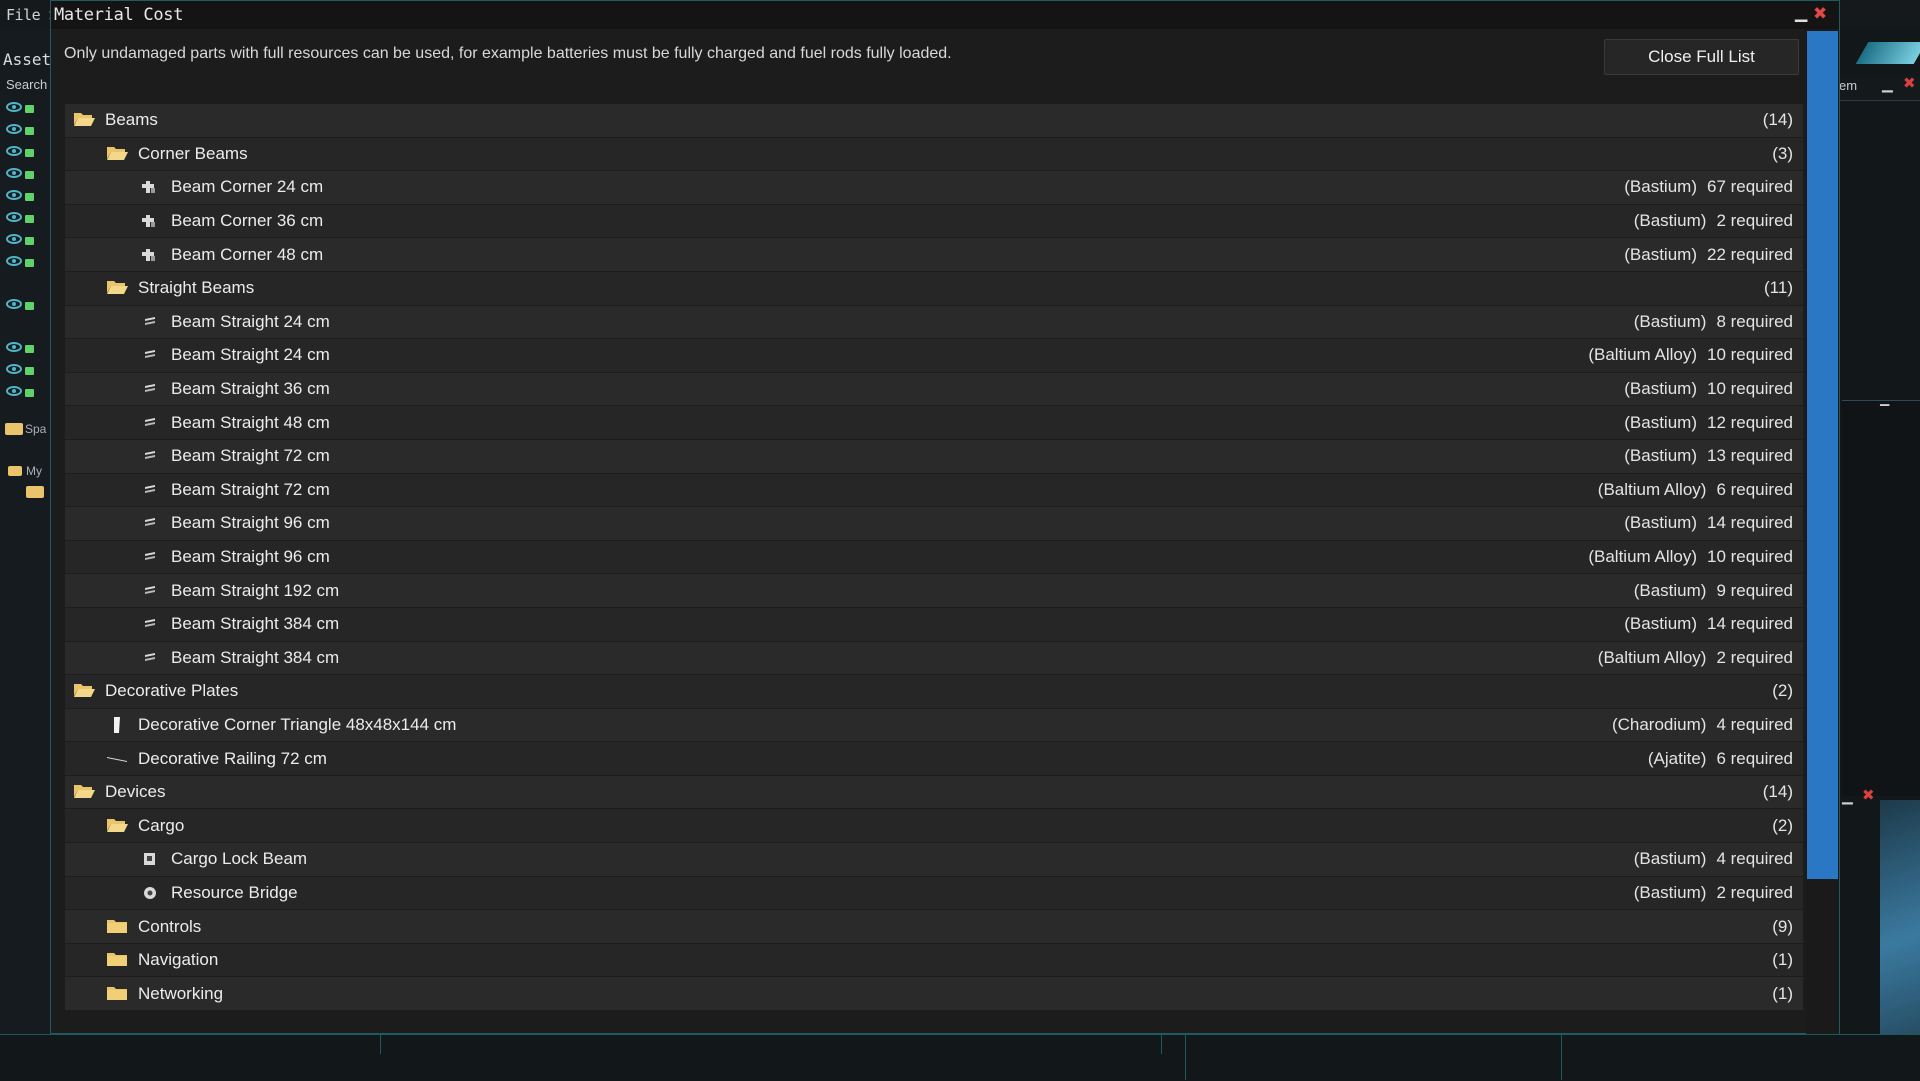 Image resolution: width=1920 pixels, height=1081 pixels. I want to click on item-row: Beam Straight 192 cm (Bastium) 9 required, so click(934, 591).